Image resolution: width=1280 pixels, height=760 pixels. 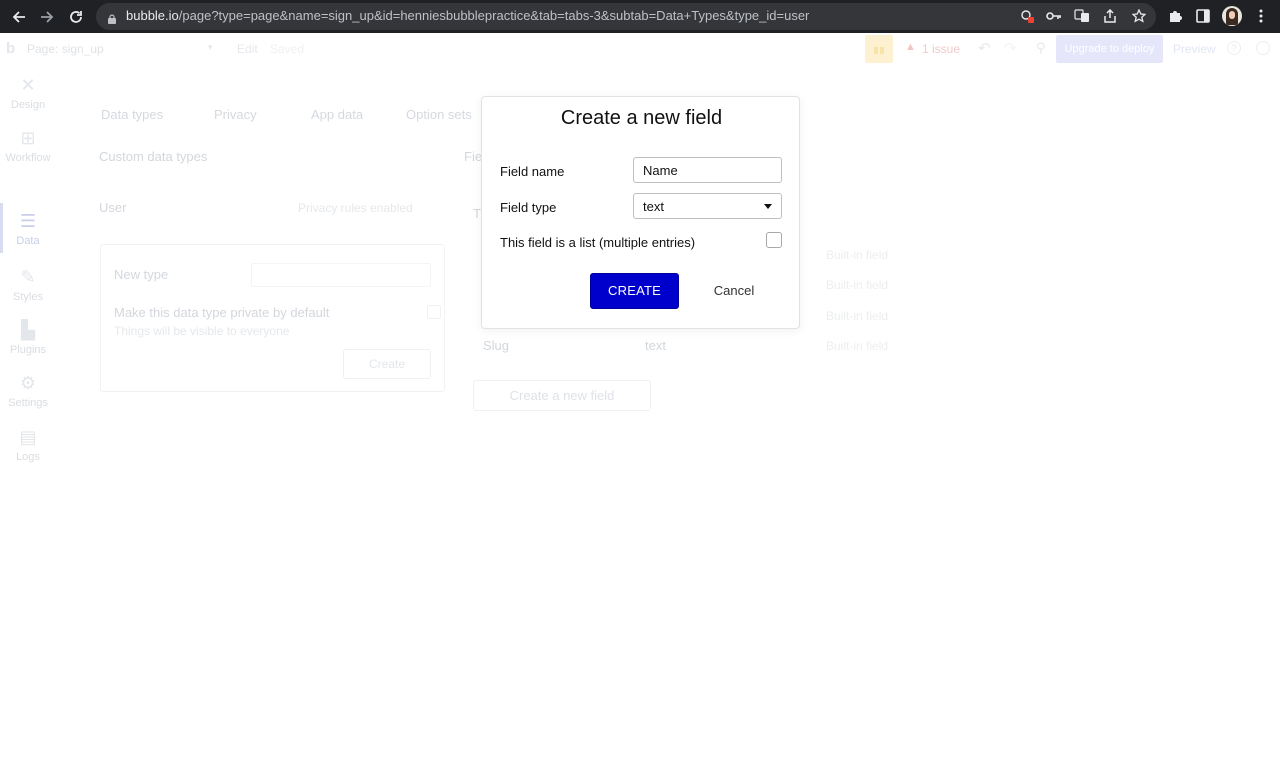 I want to click on data-icon: ☰, so click(x=28, y=221).